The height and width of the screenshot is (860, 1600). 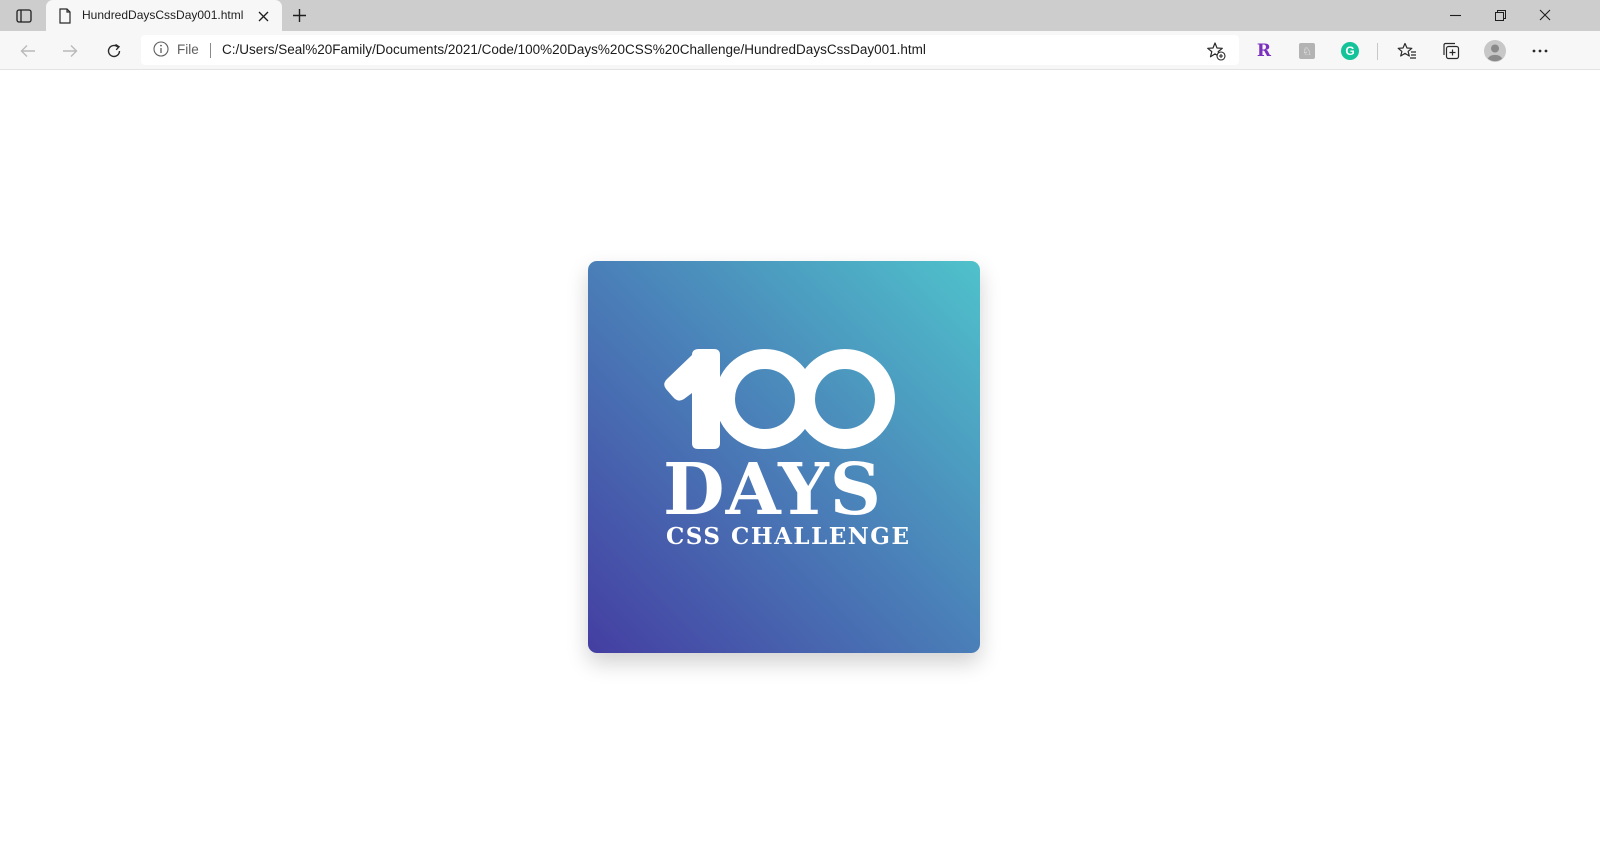 I want to click on extension-r-icon: R, so click(x=1264, y=51).